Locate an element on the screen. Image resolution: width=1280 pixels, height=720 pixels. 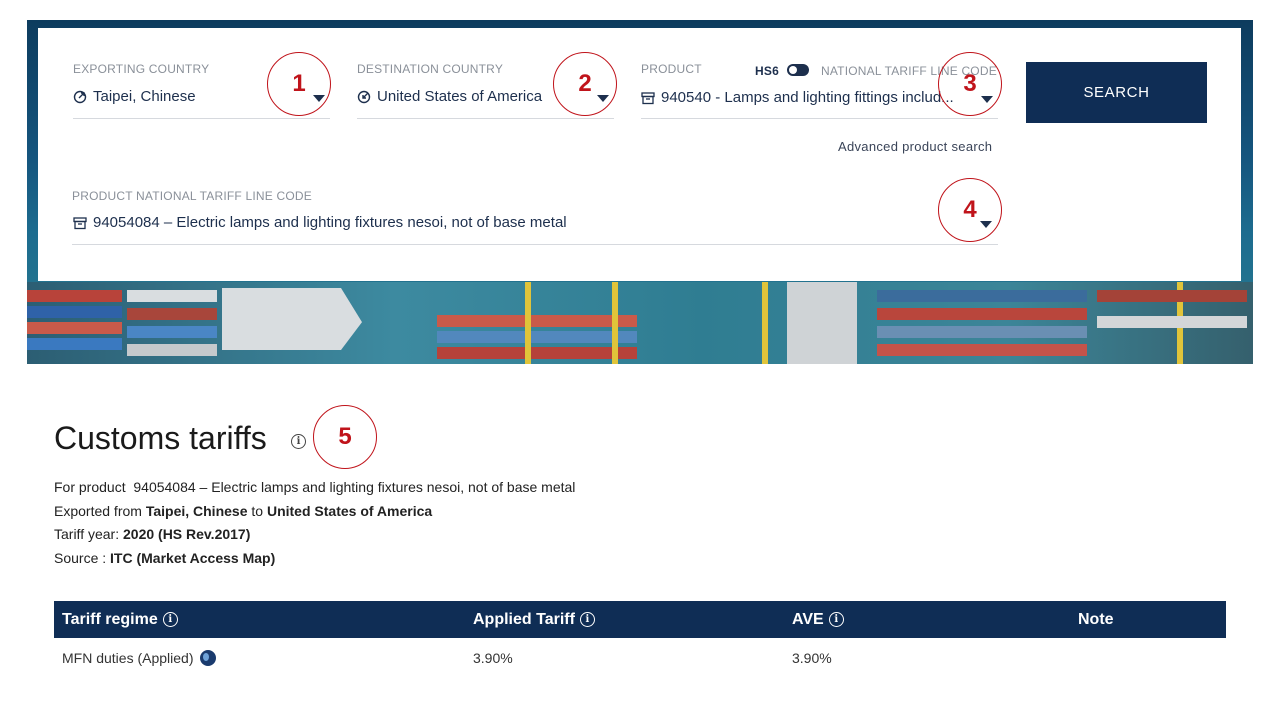
ntl-label: PRODUCT NATIONAL TARIFF LINE CODE is located at coordinates (192, 196).